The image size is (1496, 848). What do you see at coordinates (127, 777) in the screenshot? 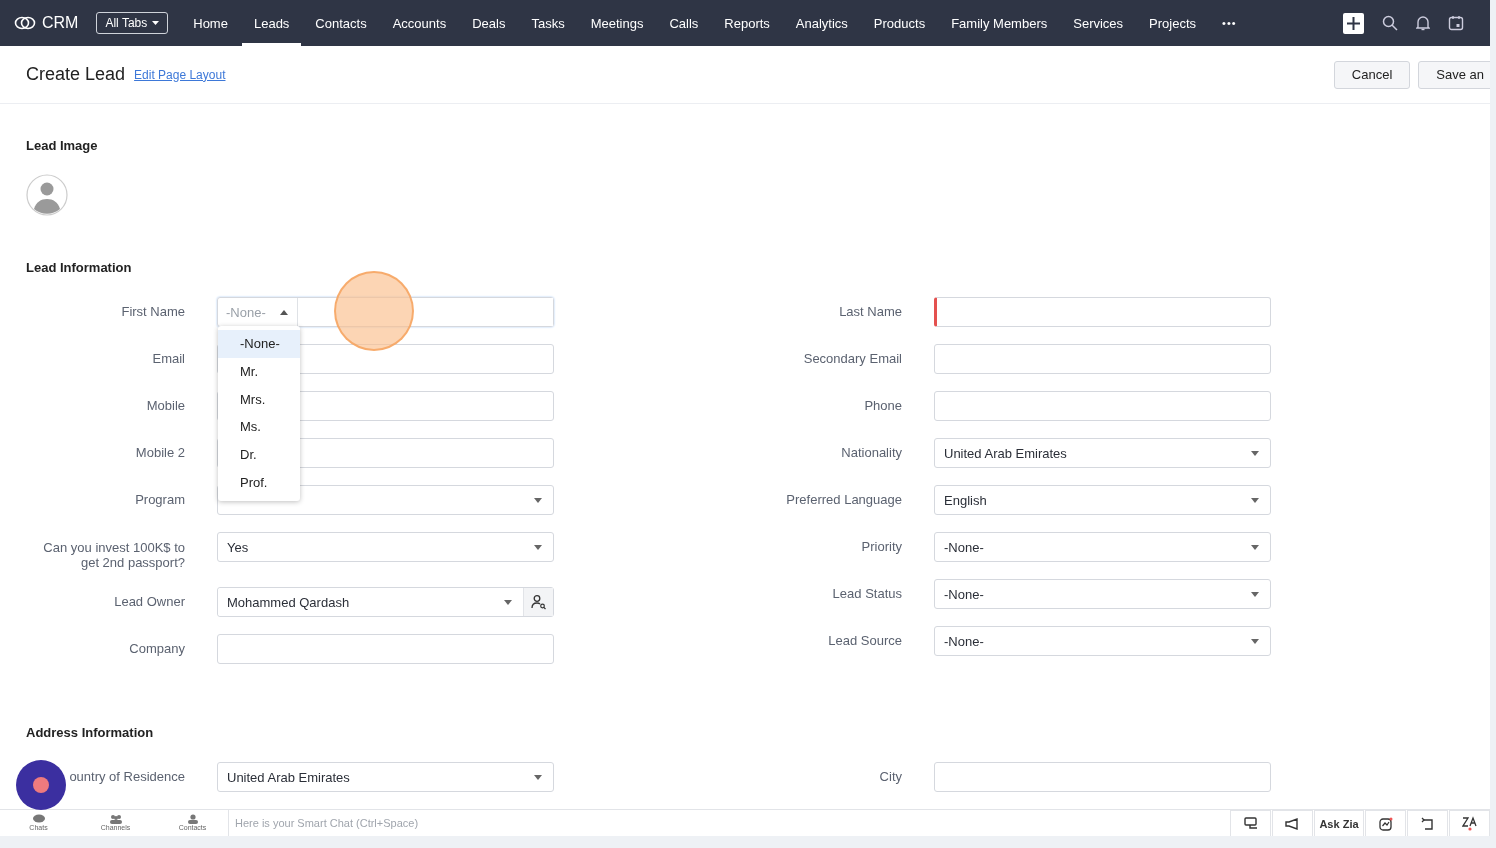
I see `field-label: ountry of Residence` at bounding box center [127, 777].